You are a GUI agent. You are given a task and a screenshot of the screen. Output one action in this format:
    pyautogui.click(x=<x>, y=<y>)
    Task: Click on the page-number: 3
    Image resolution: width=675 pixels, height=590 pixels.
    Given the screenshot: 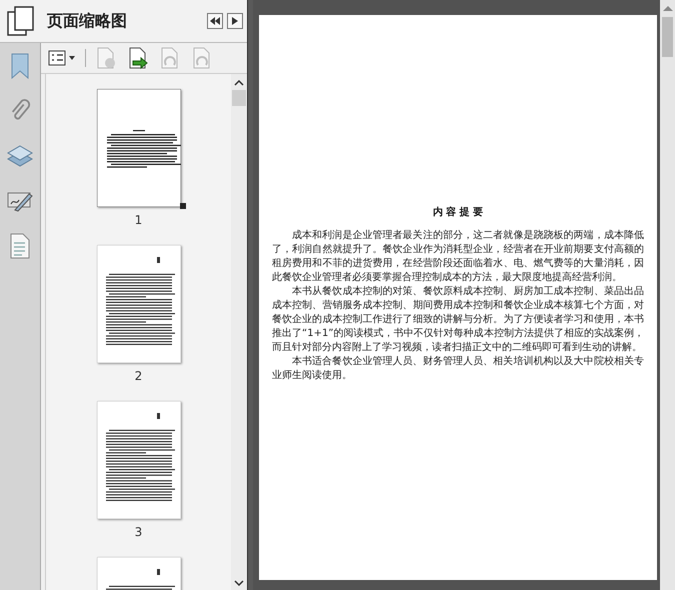 What is the action you would take?
    pyautogui.click(x=138, y=532)
    